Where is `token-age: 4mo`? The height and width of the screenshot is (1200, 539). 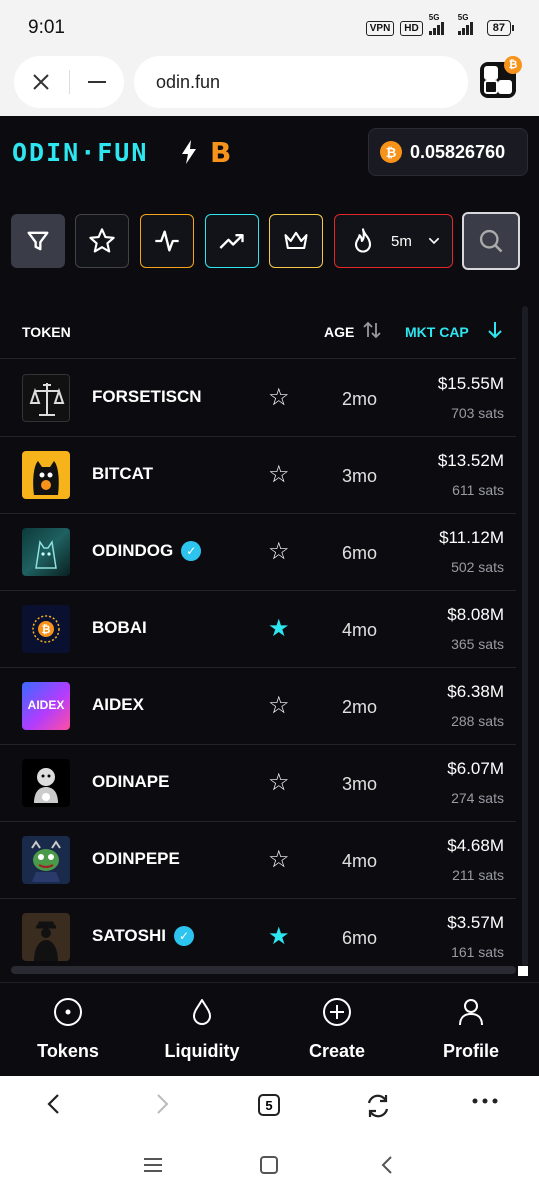
token-age: 4mo is located at coordinates (360, 630).